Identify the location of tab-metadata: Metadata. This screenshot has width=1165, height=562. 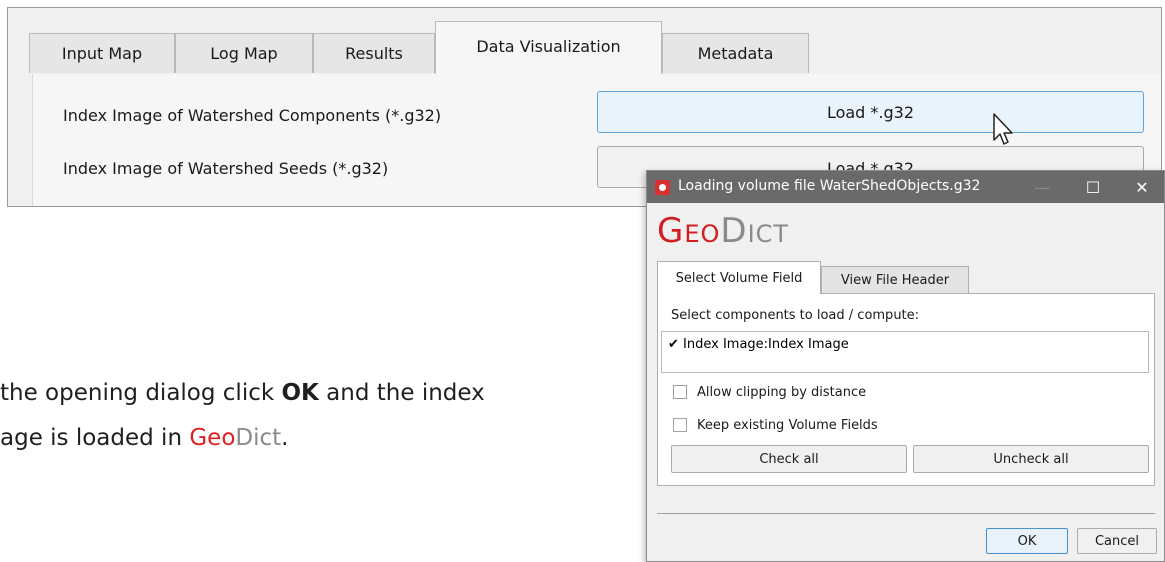
(735, 53).